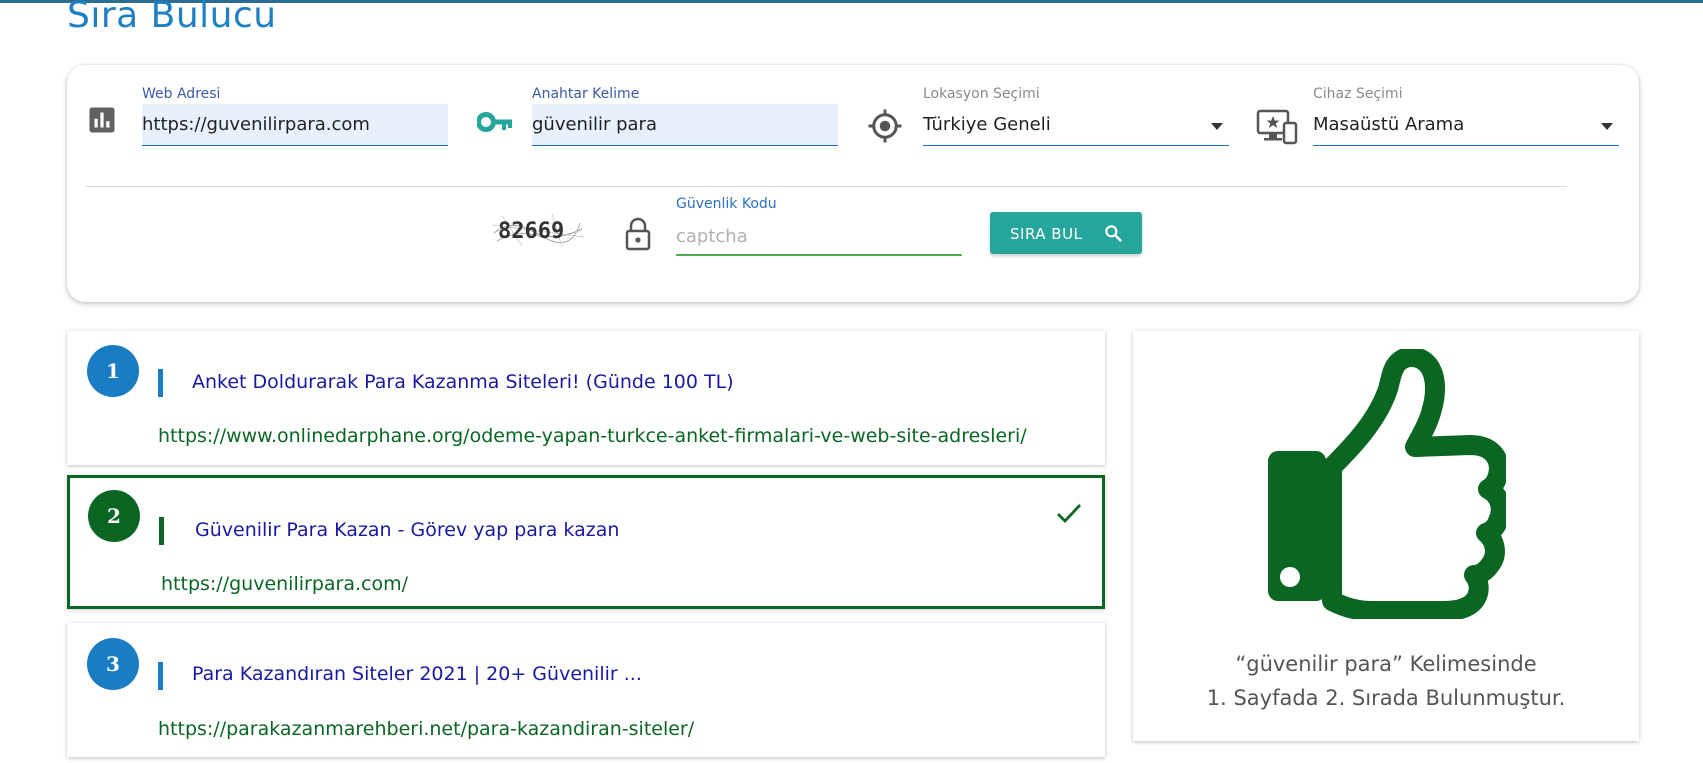 The width and height of the screenshot is (1703, 763). What do you see at coordinates (102, 120) in the screenshot?
I see `bar-chart-icon` at bounding box center [102, 120].